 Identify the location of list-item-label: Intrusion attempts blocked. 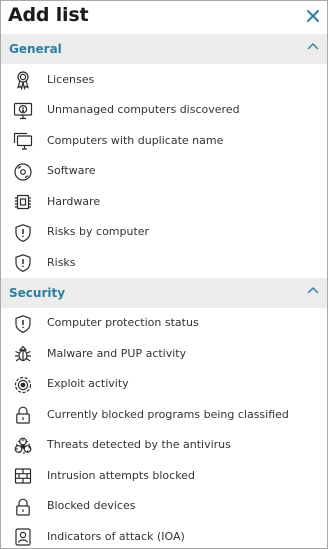
(121, 475).